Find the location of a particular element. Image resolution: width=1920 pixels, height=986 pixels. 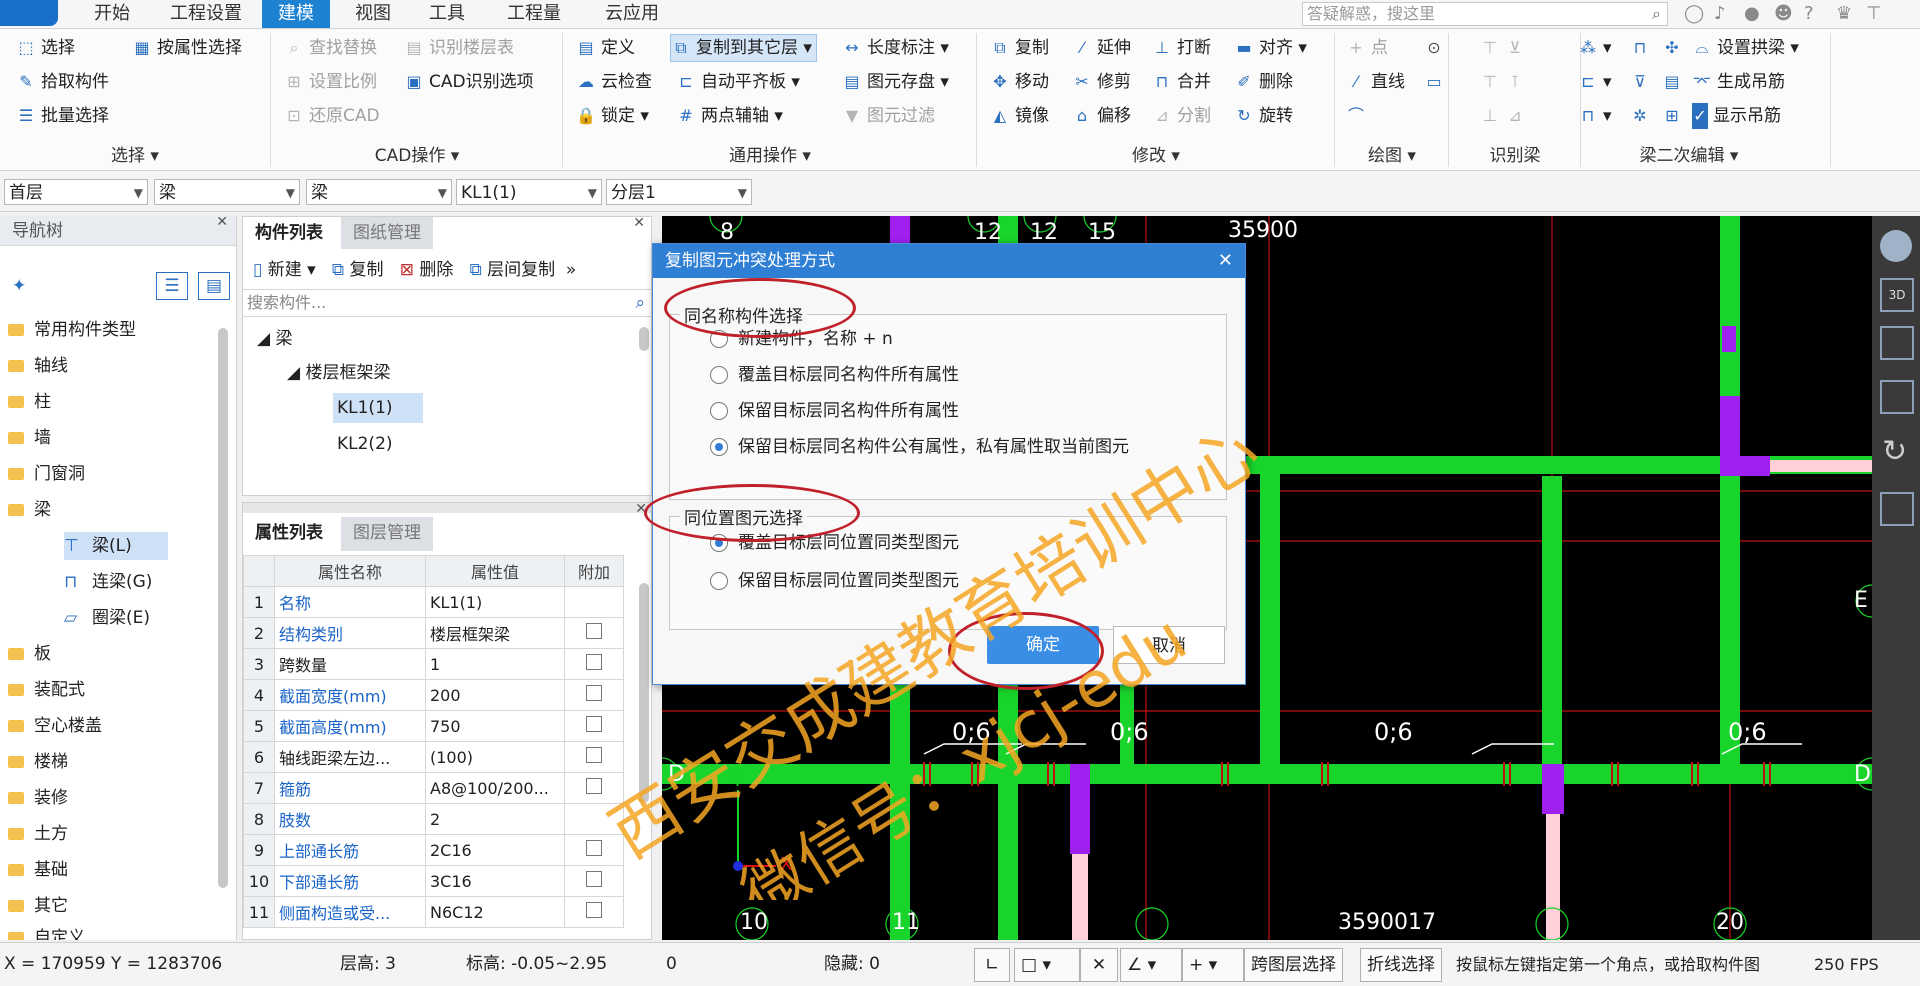

detail-view-icon: ▤ is located at coordinates (214, 286).